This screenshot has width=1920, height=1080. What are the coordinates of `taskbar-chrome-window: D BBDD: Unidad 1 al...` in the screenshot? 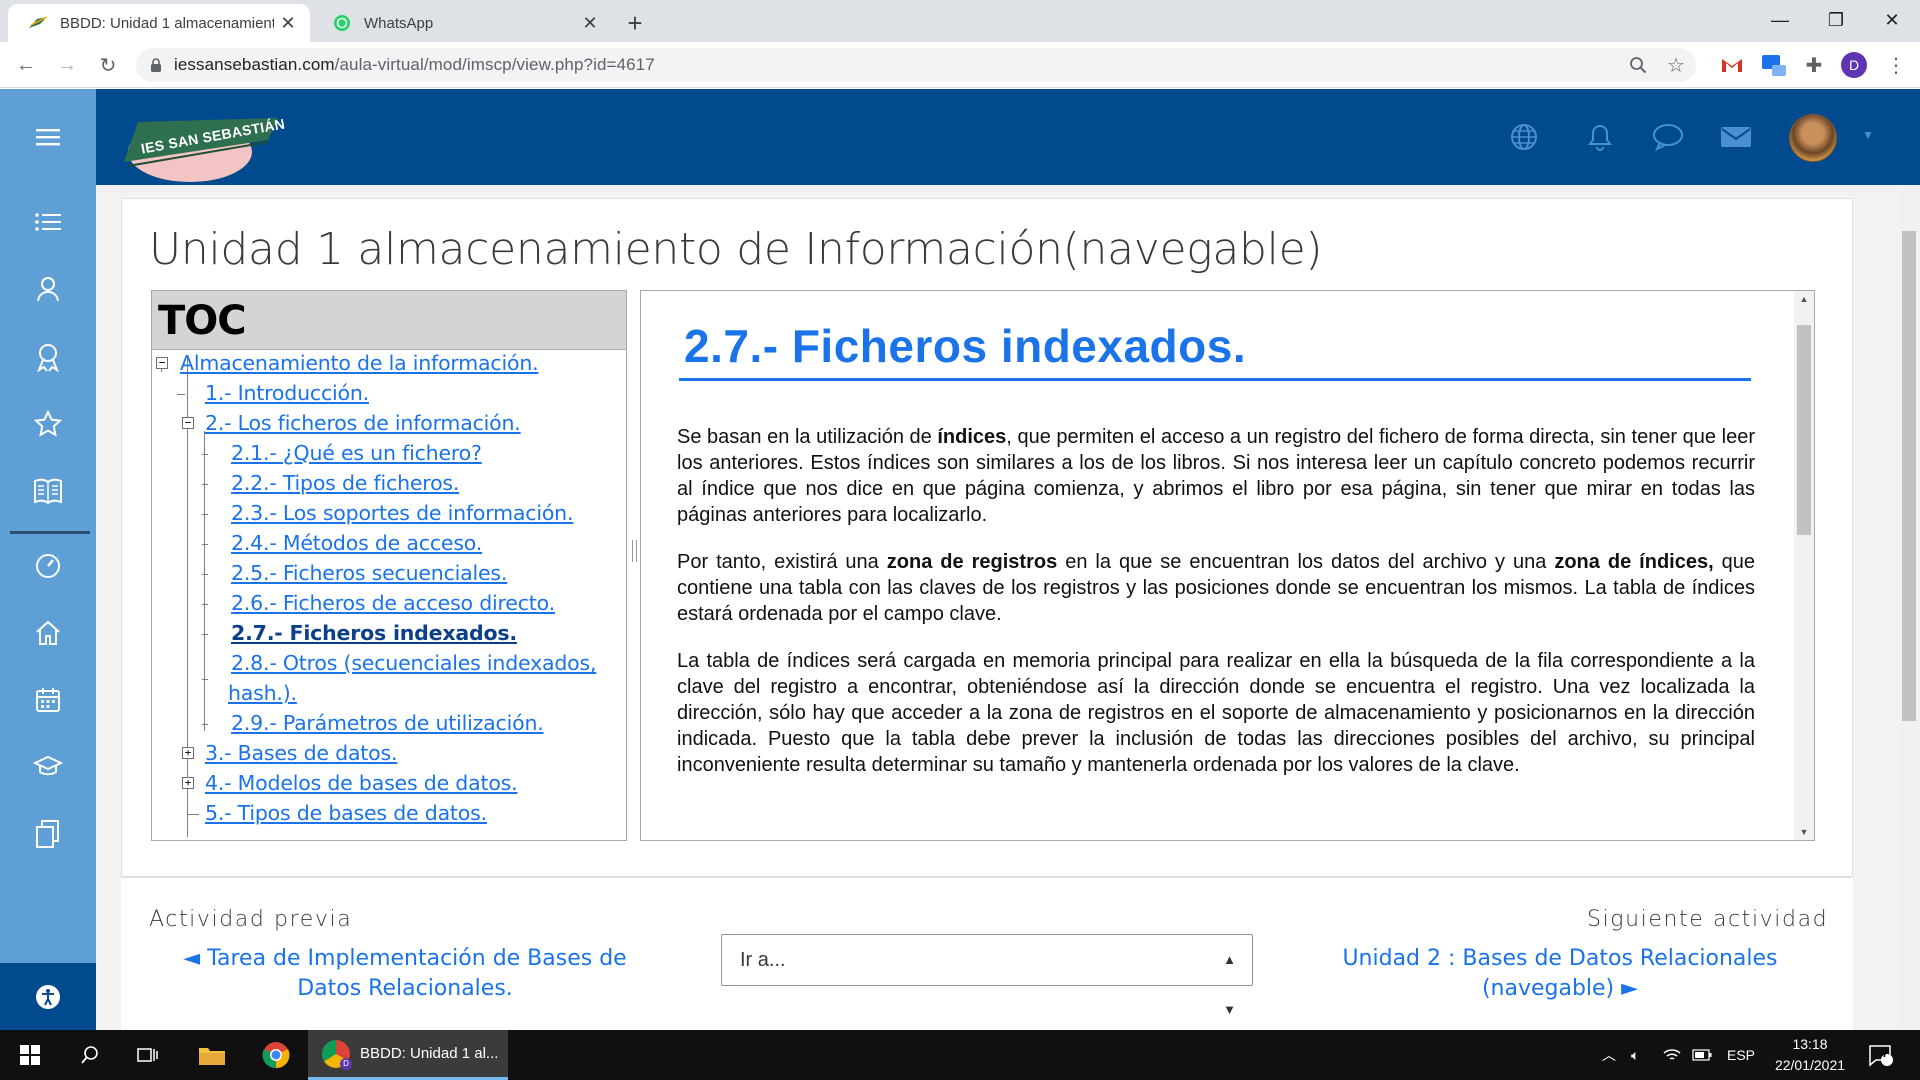 It's located at (408, 1055).